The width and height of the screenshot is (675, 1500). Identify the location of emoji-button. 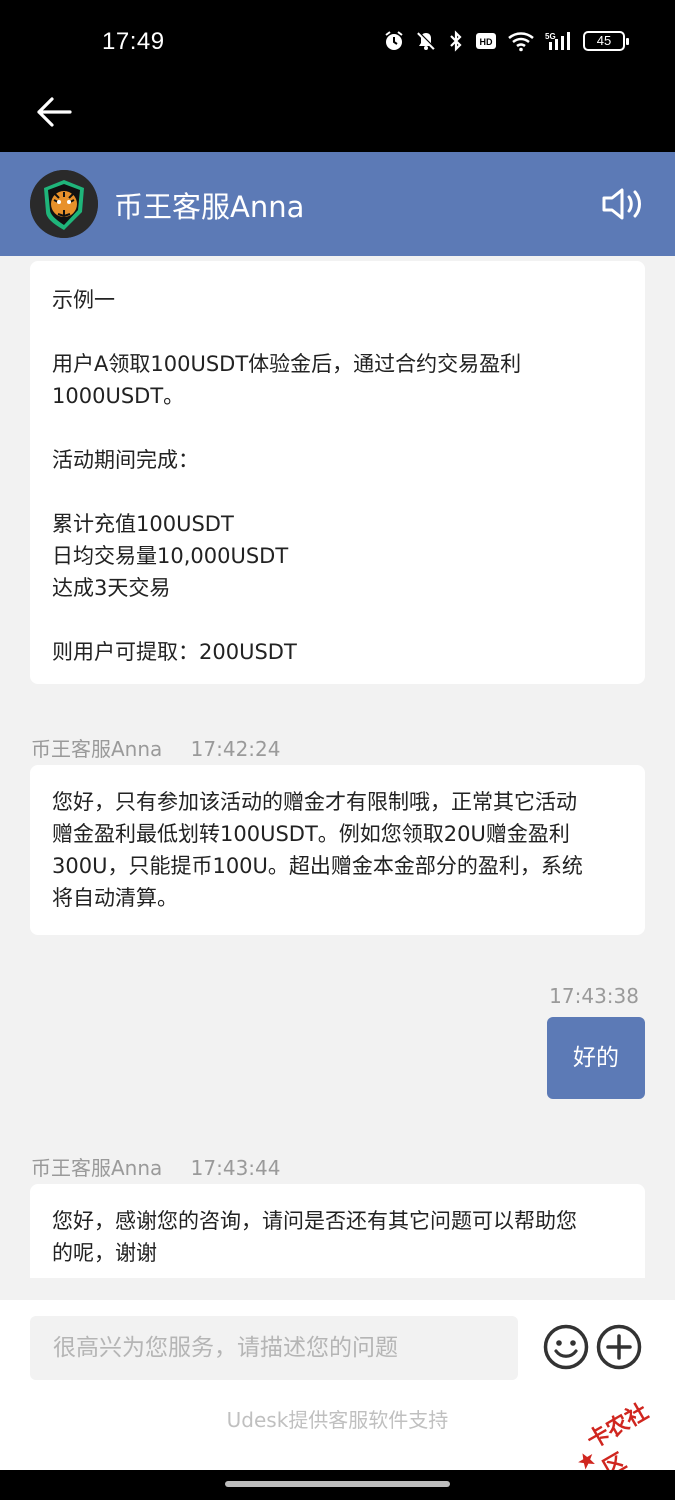
(566, 1347).